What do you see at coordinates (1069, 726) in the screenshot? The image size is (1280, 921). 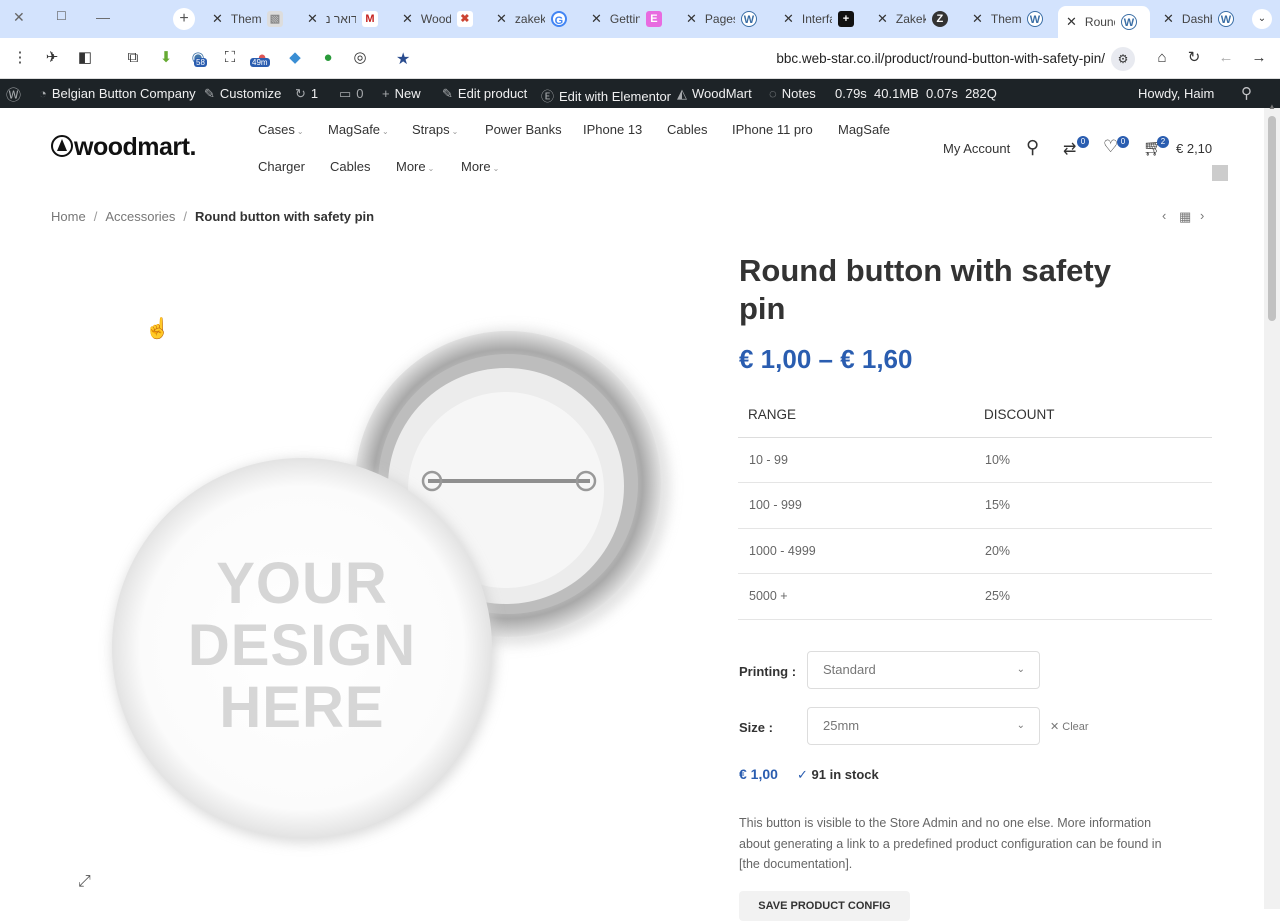 I see `clear-selection-button: ✕ Clear` at bounding box center [1069, 726].